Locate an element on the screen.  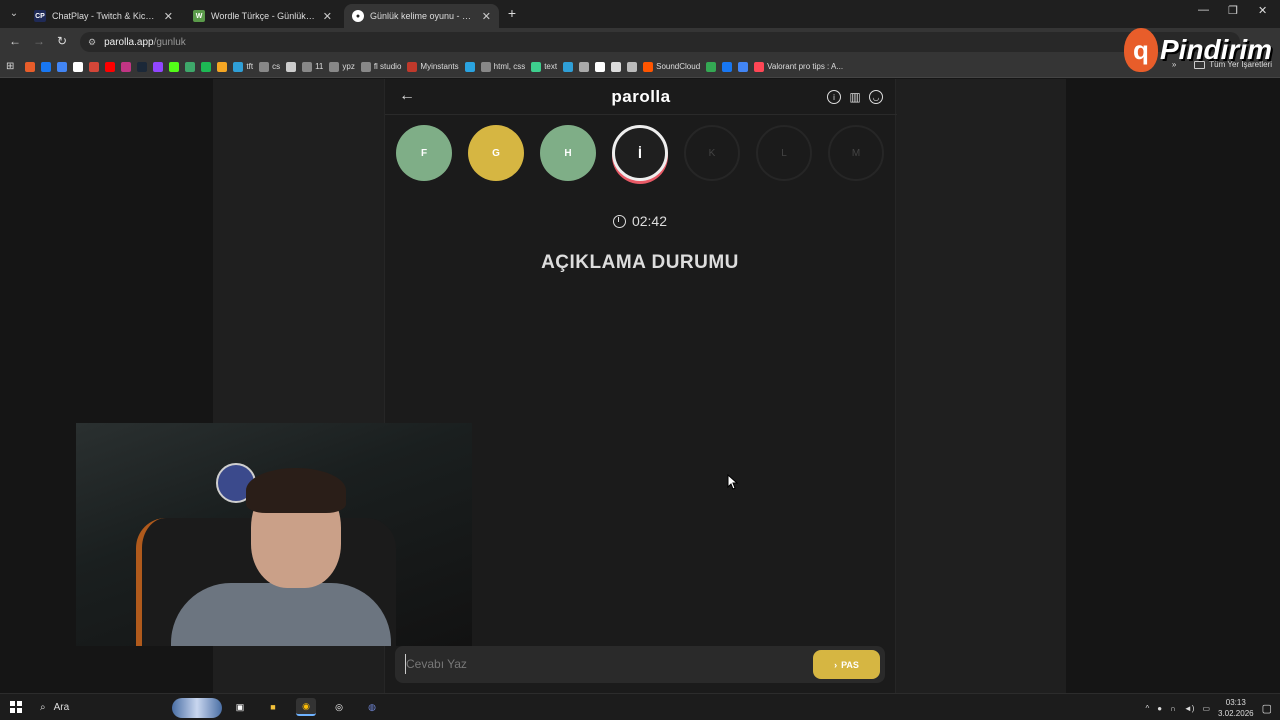
tab-chatplay: CP ChatPlay - Twitch & Kick İzleyici ✕ is located at coordinates (103, 16).